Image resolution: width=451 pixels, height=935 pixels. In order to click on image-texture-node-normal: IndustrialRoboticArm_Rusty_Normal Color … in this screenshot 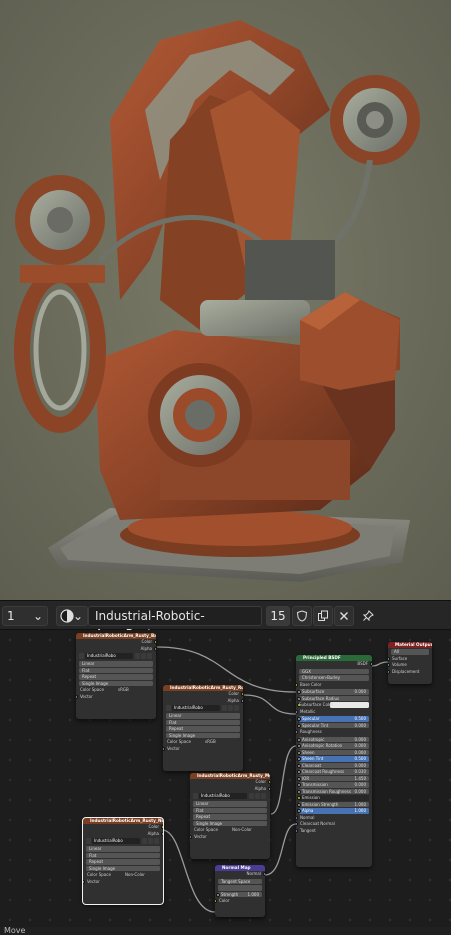, I will do `click(123, 861)`.